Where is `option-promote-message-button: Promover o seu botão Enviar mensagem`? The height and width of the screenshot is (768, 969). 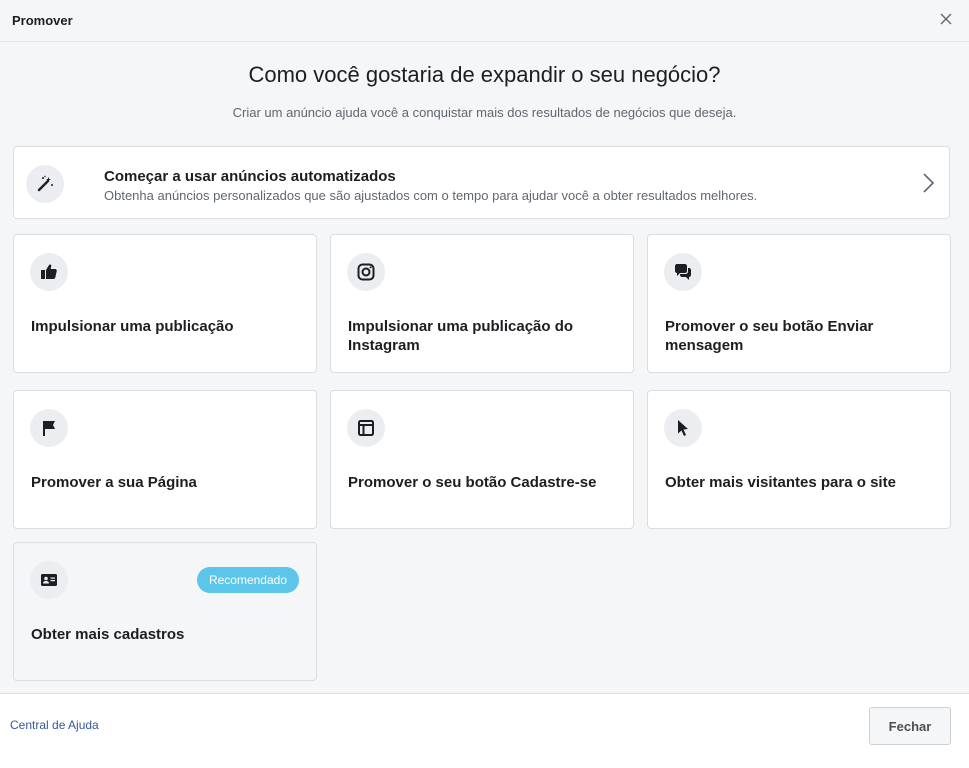
option-promote-message-button: Promover o seu botão Enviar mensagem is located at coordinates (799, 303).